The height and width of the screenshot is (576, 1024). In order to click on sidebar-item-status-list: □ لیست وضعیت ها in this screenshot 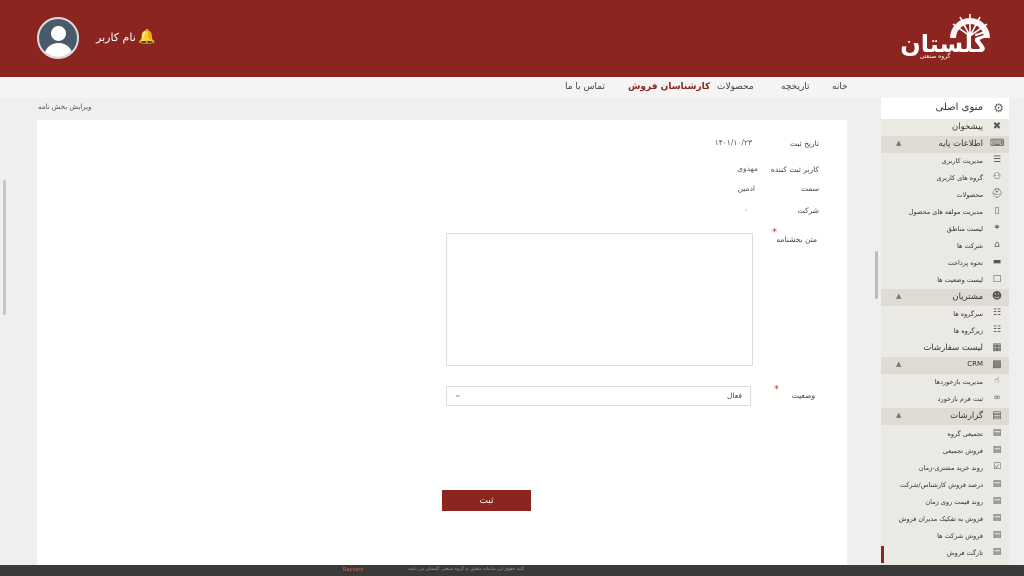, I will do `click(945, 280)`.